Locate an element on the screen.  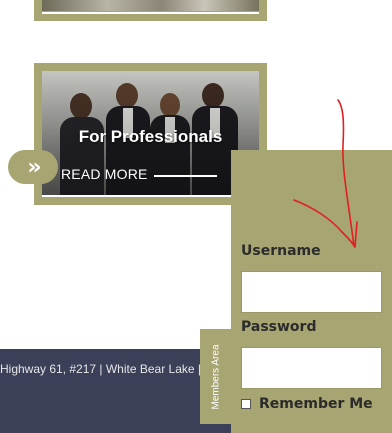
top-card-image is located at coordinates (150, 5).